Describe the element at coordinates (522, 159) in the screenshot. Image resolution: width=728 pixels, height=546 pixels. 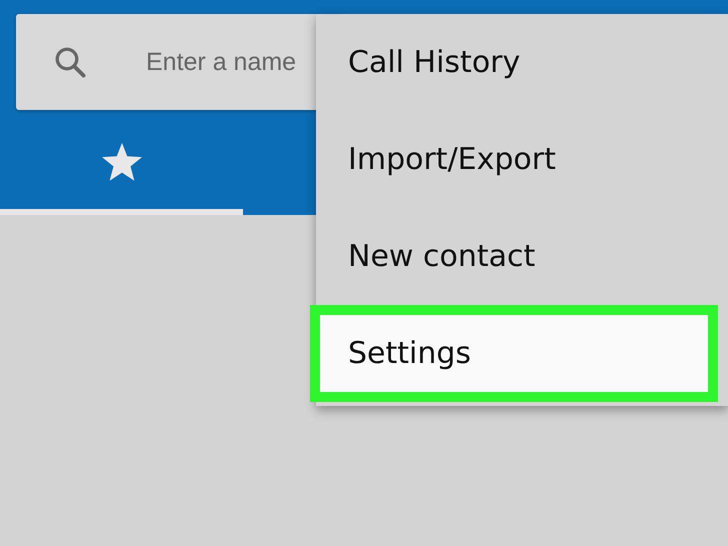
I see `menu-item: Import/Export` at that location.